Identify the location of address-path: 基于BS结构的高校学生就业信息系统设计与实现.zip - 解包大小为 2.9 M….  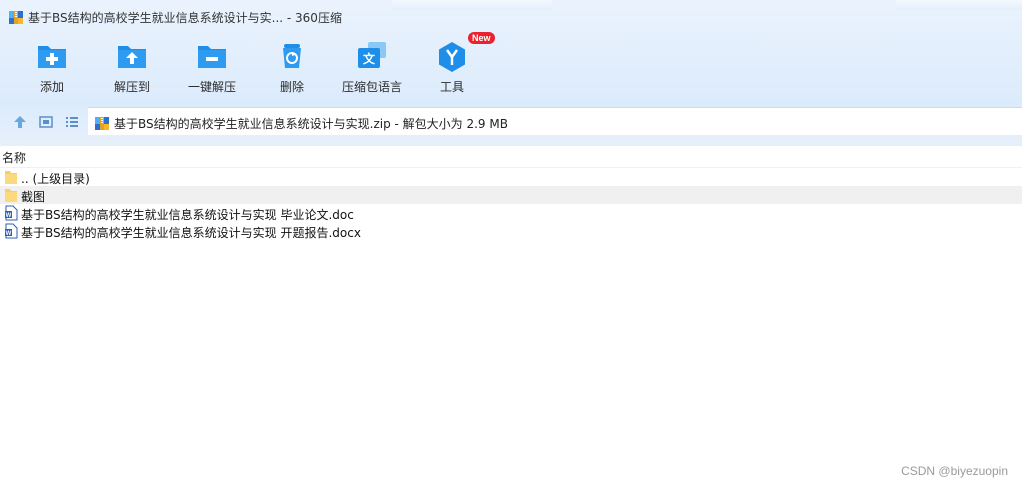
(311, 124).